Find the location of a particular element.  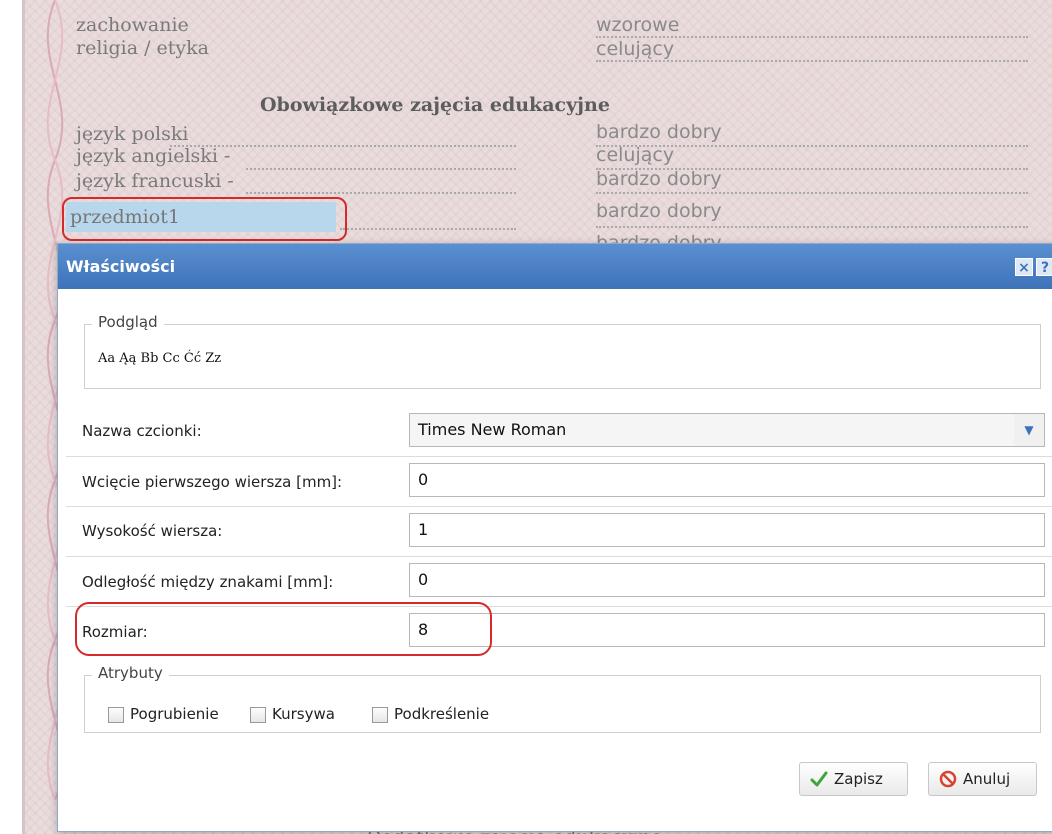

annotation-ring-size is located at coordinates (283, 629).